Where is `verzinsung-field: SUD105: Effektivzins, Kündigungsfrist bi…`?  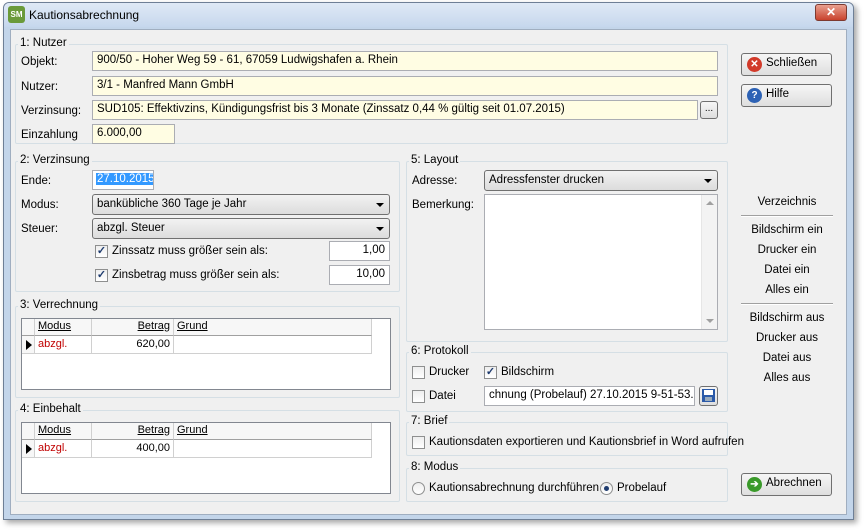 verzinsung-field: SUD105: Effektivzins, Kündigungsfrist bi… is located at coordinates (395, 110).